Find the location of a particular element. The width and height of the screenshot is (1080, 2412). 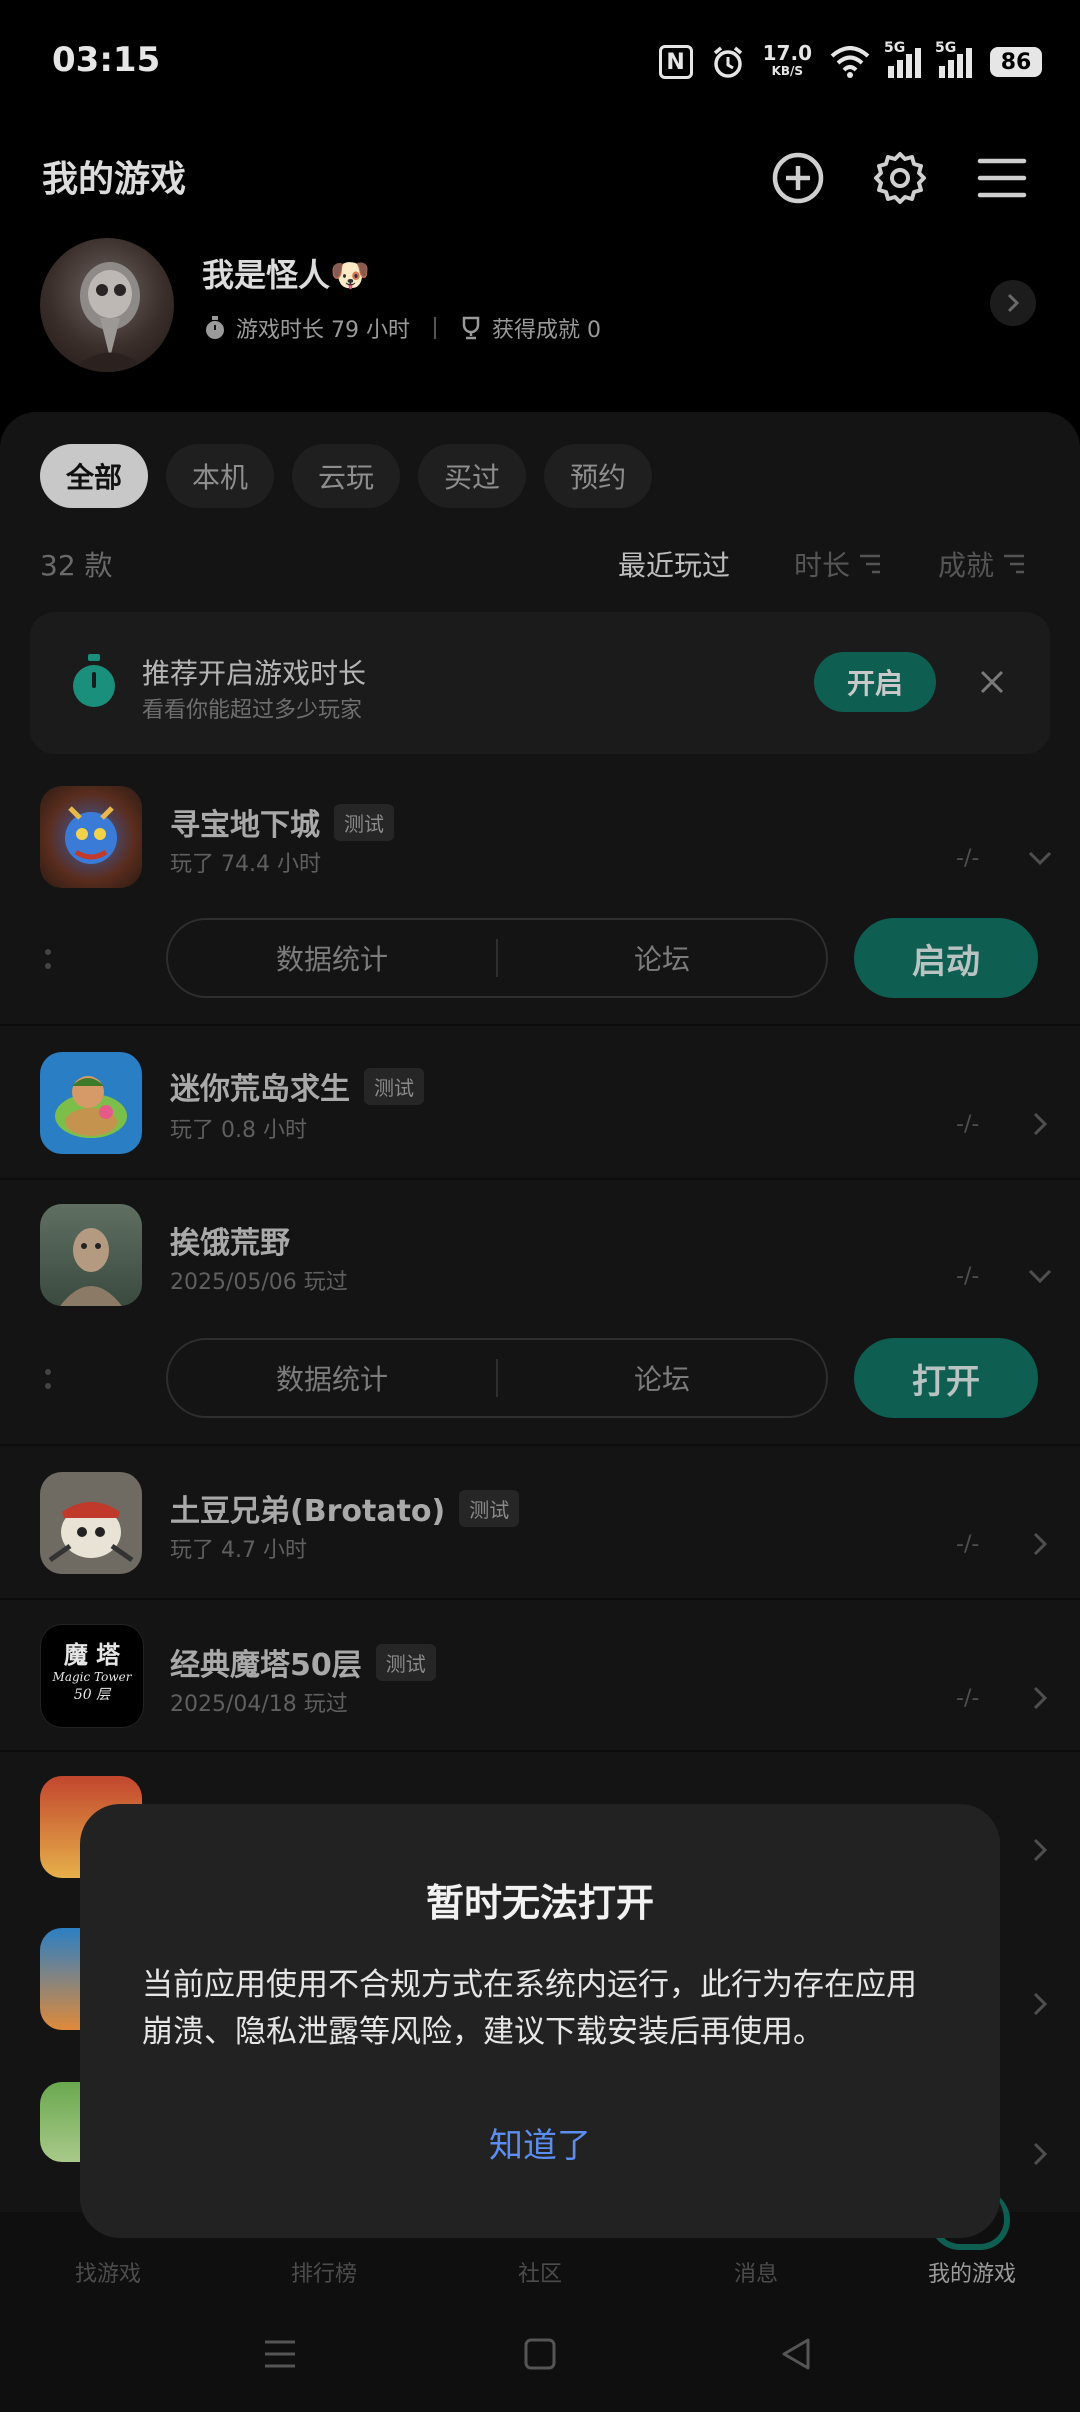

filter-chips: 全部 本机 云玩 买过 预约 is located at coordinates (346, 476).